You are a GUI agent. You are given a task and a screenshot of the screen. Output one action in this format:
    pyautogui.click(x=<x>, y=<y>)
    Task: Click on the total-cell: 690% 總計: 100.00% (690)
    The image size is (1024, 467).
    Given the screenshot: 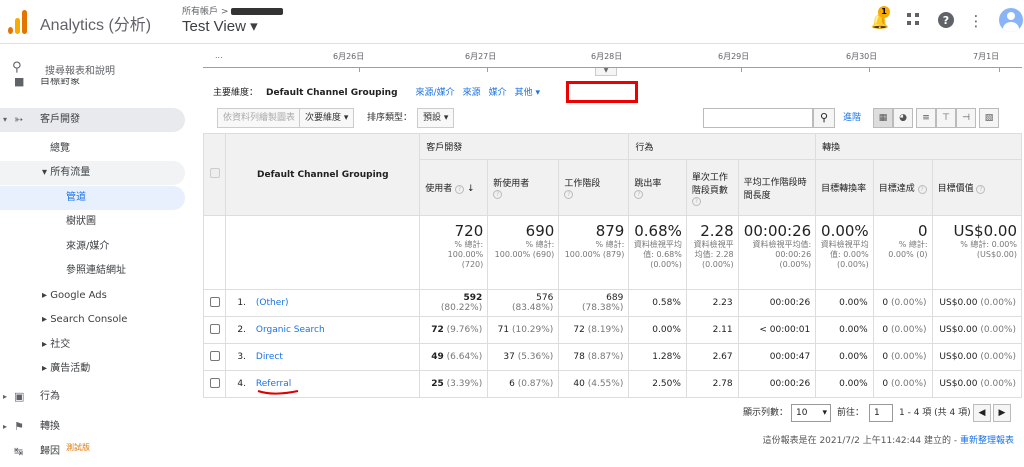 What is the action you would take?
    pyautogui.click(x=523, y=252)
    